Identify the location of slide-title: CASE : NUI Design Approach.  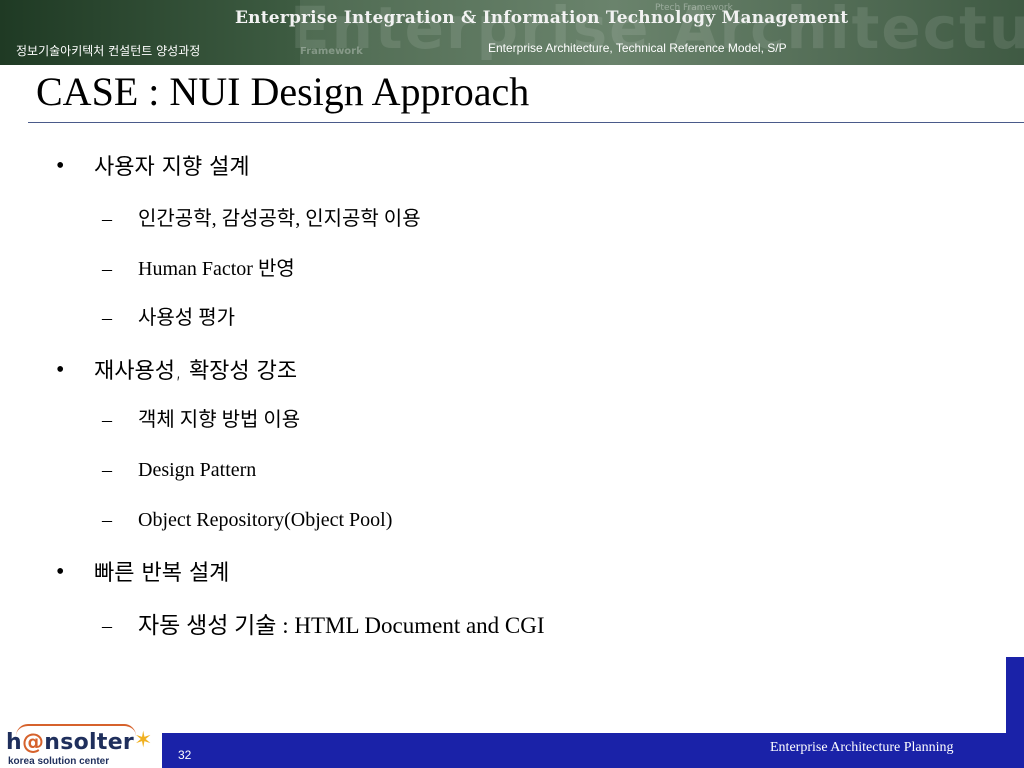
(283, 91).